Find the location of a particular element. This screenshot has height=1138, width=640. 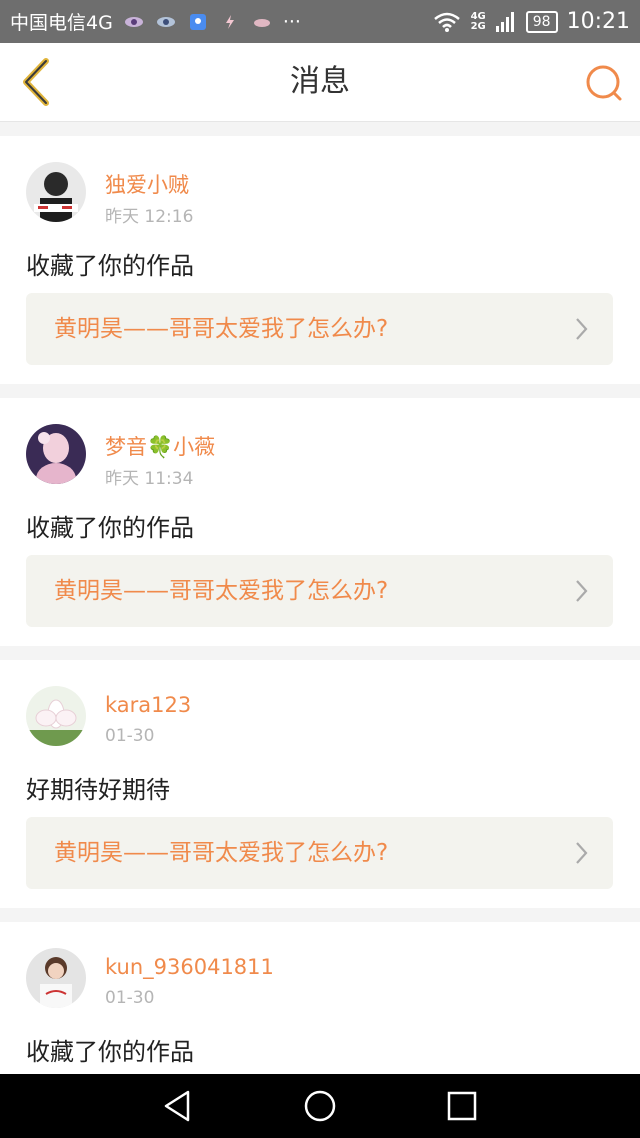

page-title: 消息 is located at coordinates (320, 81).